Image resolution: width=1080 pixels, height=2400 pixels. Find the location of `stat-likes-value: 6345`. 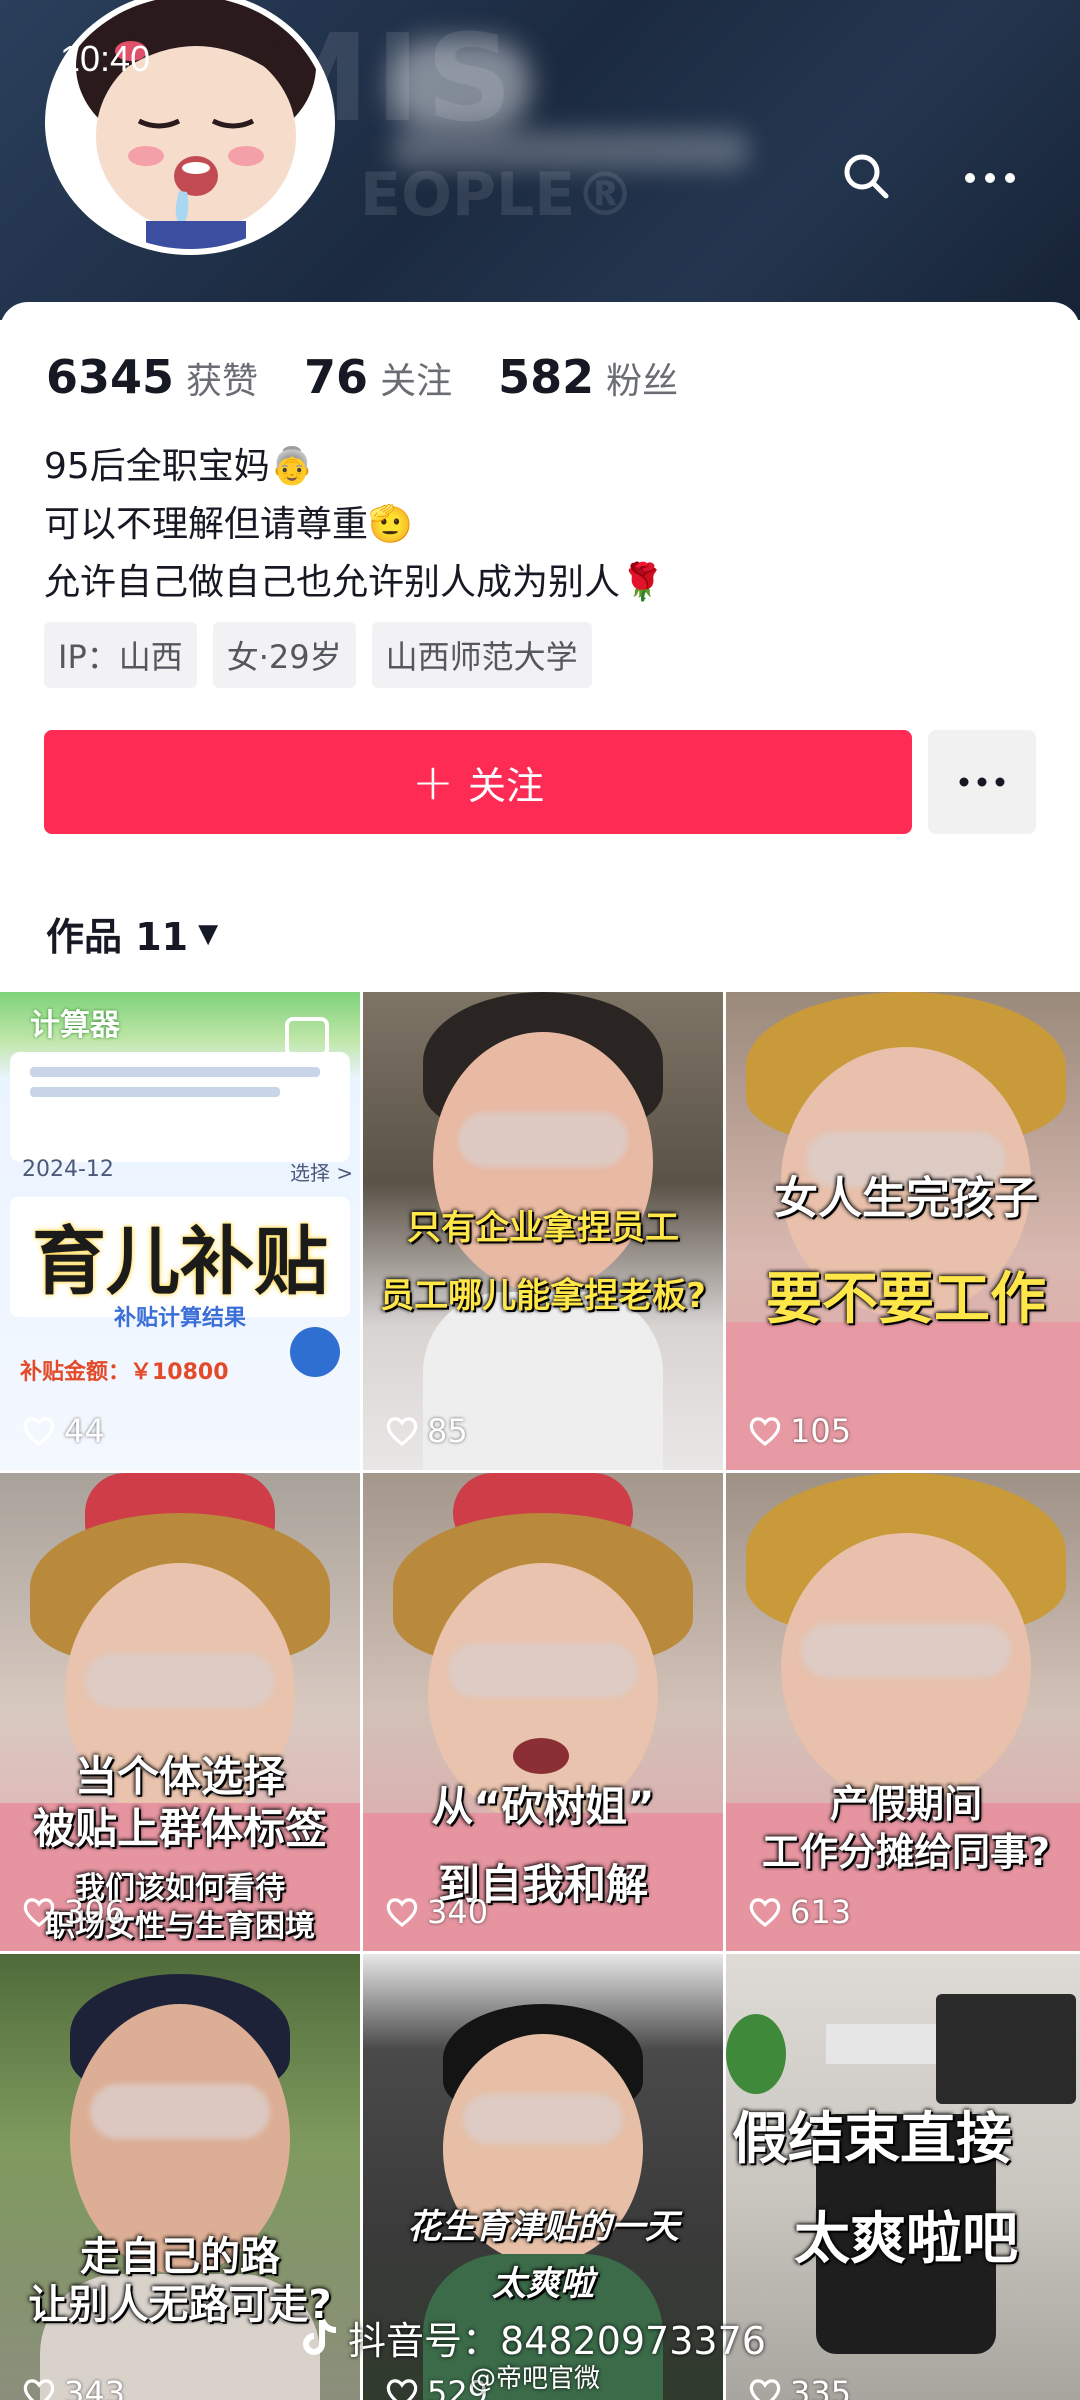

stat-likes-value: 6345 is located at coordinates (110, 377).